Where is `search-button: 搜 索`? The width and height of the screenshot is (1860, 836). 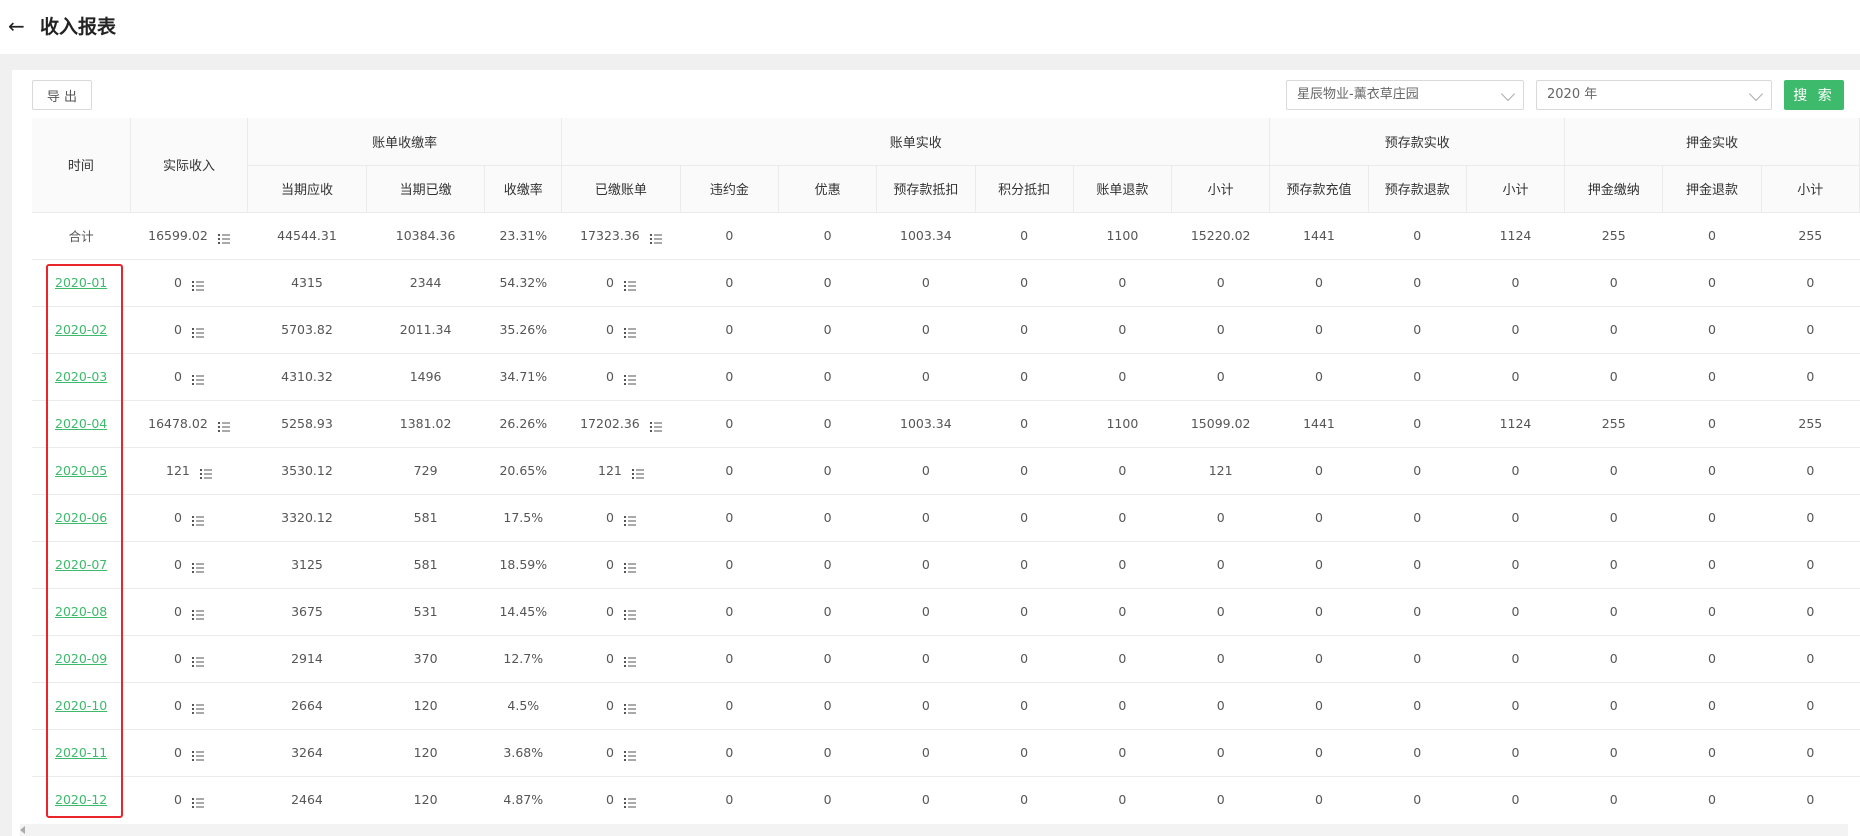
search-button: 搜 索 is located at coordinates (1814, 95).